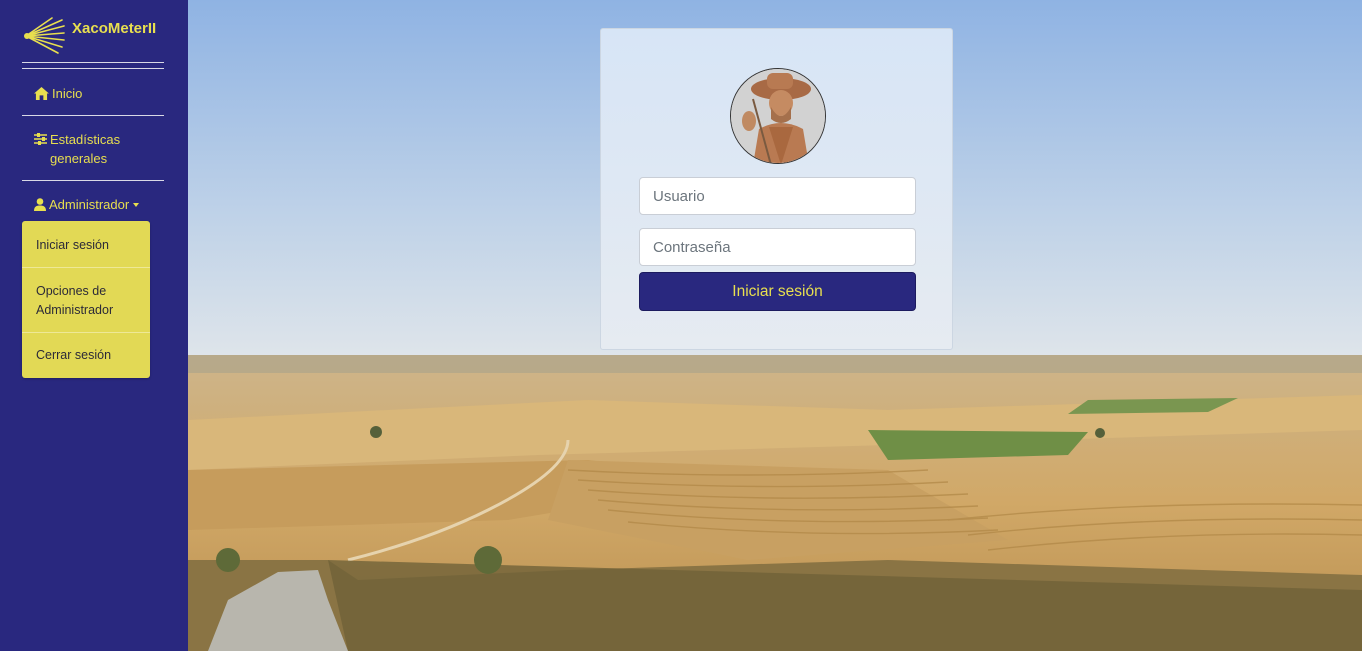 The height and width of the screenshot is (651, 1362). I want to click on username-input, so click(777, 196).